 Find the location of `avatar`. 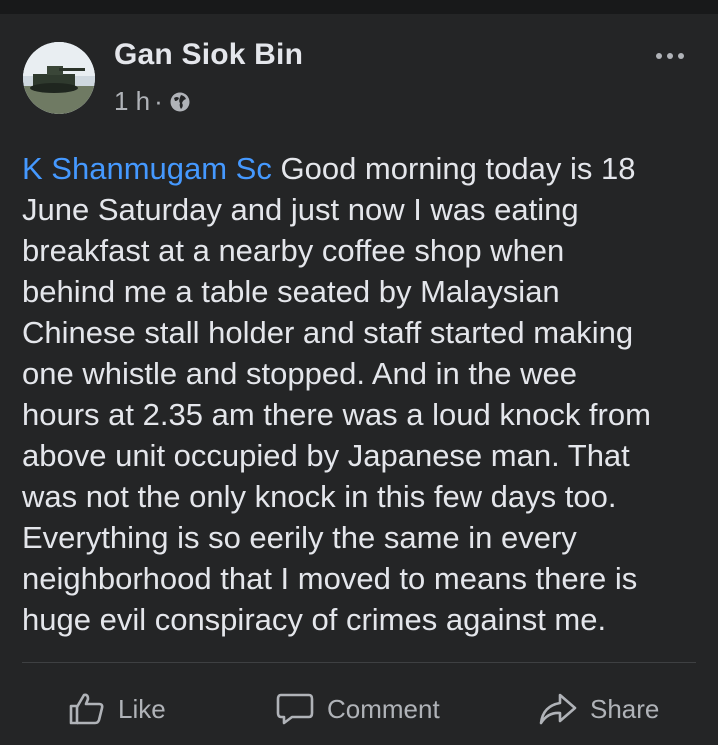

avatar is located at coordinates (59, 78).